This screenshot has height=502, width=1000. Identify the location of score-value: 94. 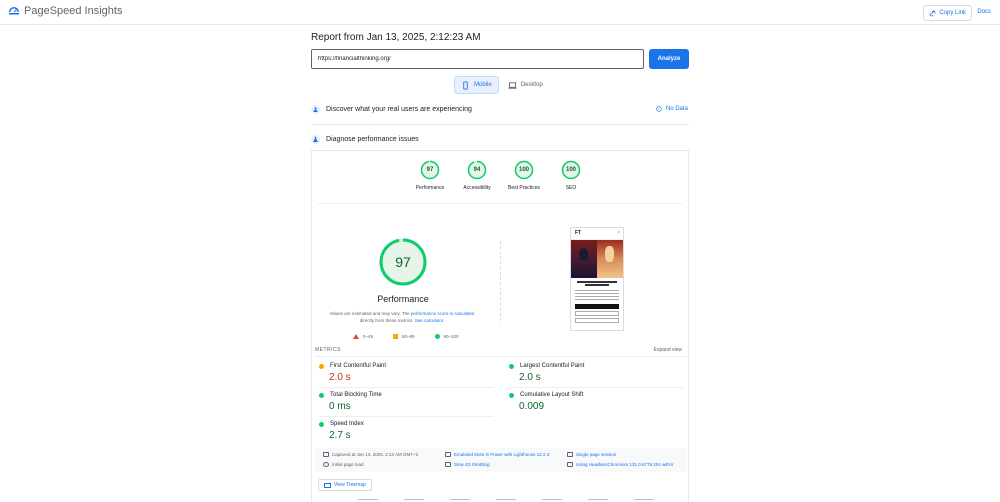
(477, 170).